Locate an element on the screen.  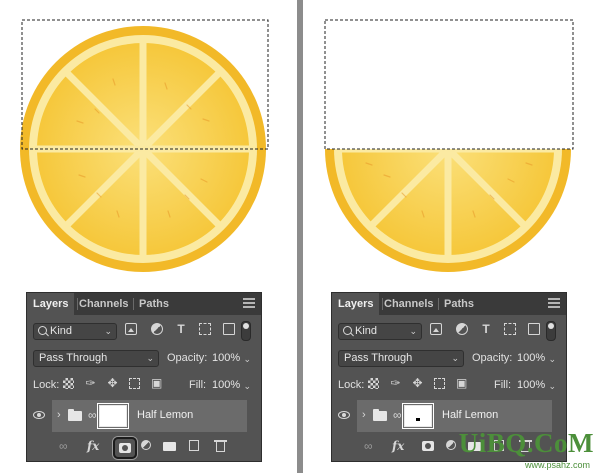
panel-tab-bar: Layers Channels Paths is located at coordinates (449, 304).